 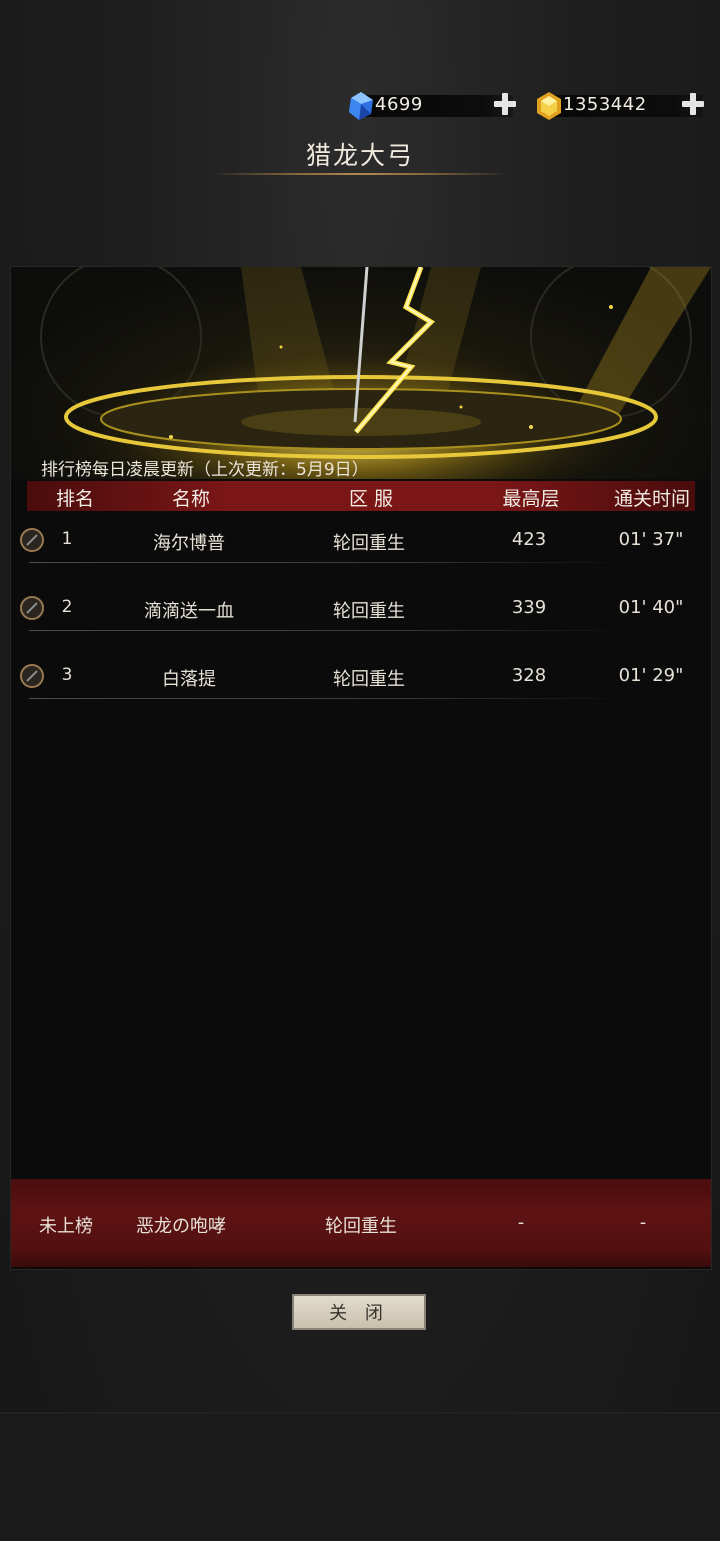 I want to click on row-rank: 1, so click(x=67, y=539).